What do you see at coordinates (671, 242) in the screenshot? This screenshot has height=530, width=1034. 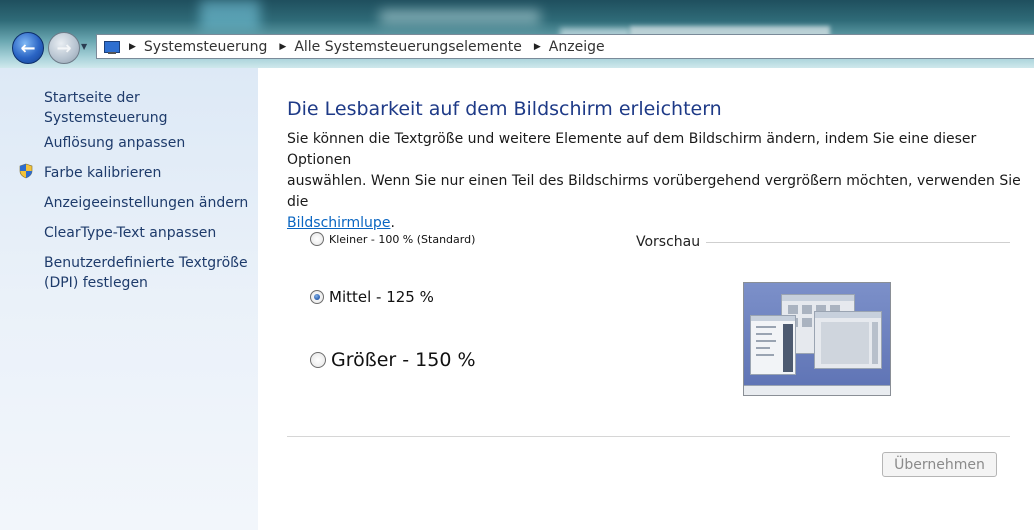 I see `preview-label: Vorschau` at bounding box center [671, 242].